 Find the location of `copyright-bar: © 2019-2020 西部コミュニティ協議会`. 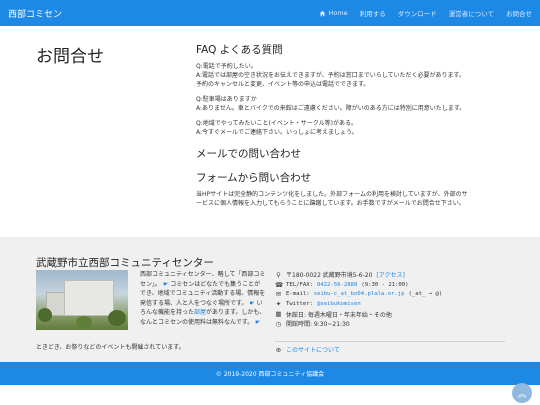

copyright-bar: © 2019-2020 西部コミュニティ協議会 is located at coordinates (270, 373).